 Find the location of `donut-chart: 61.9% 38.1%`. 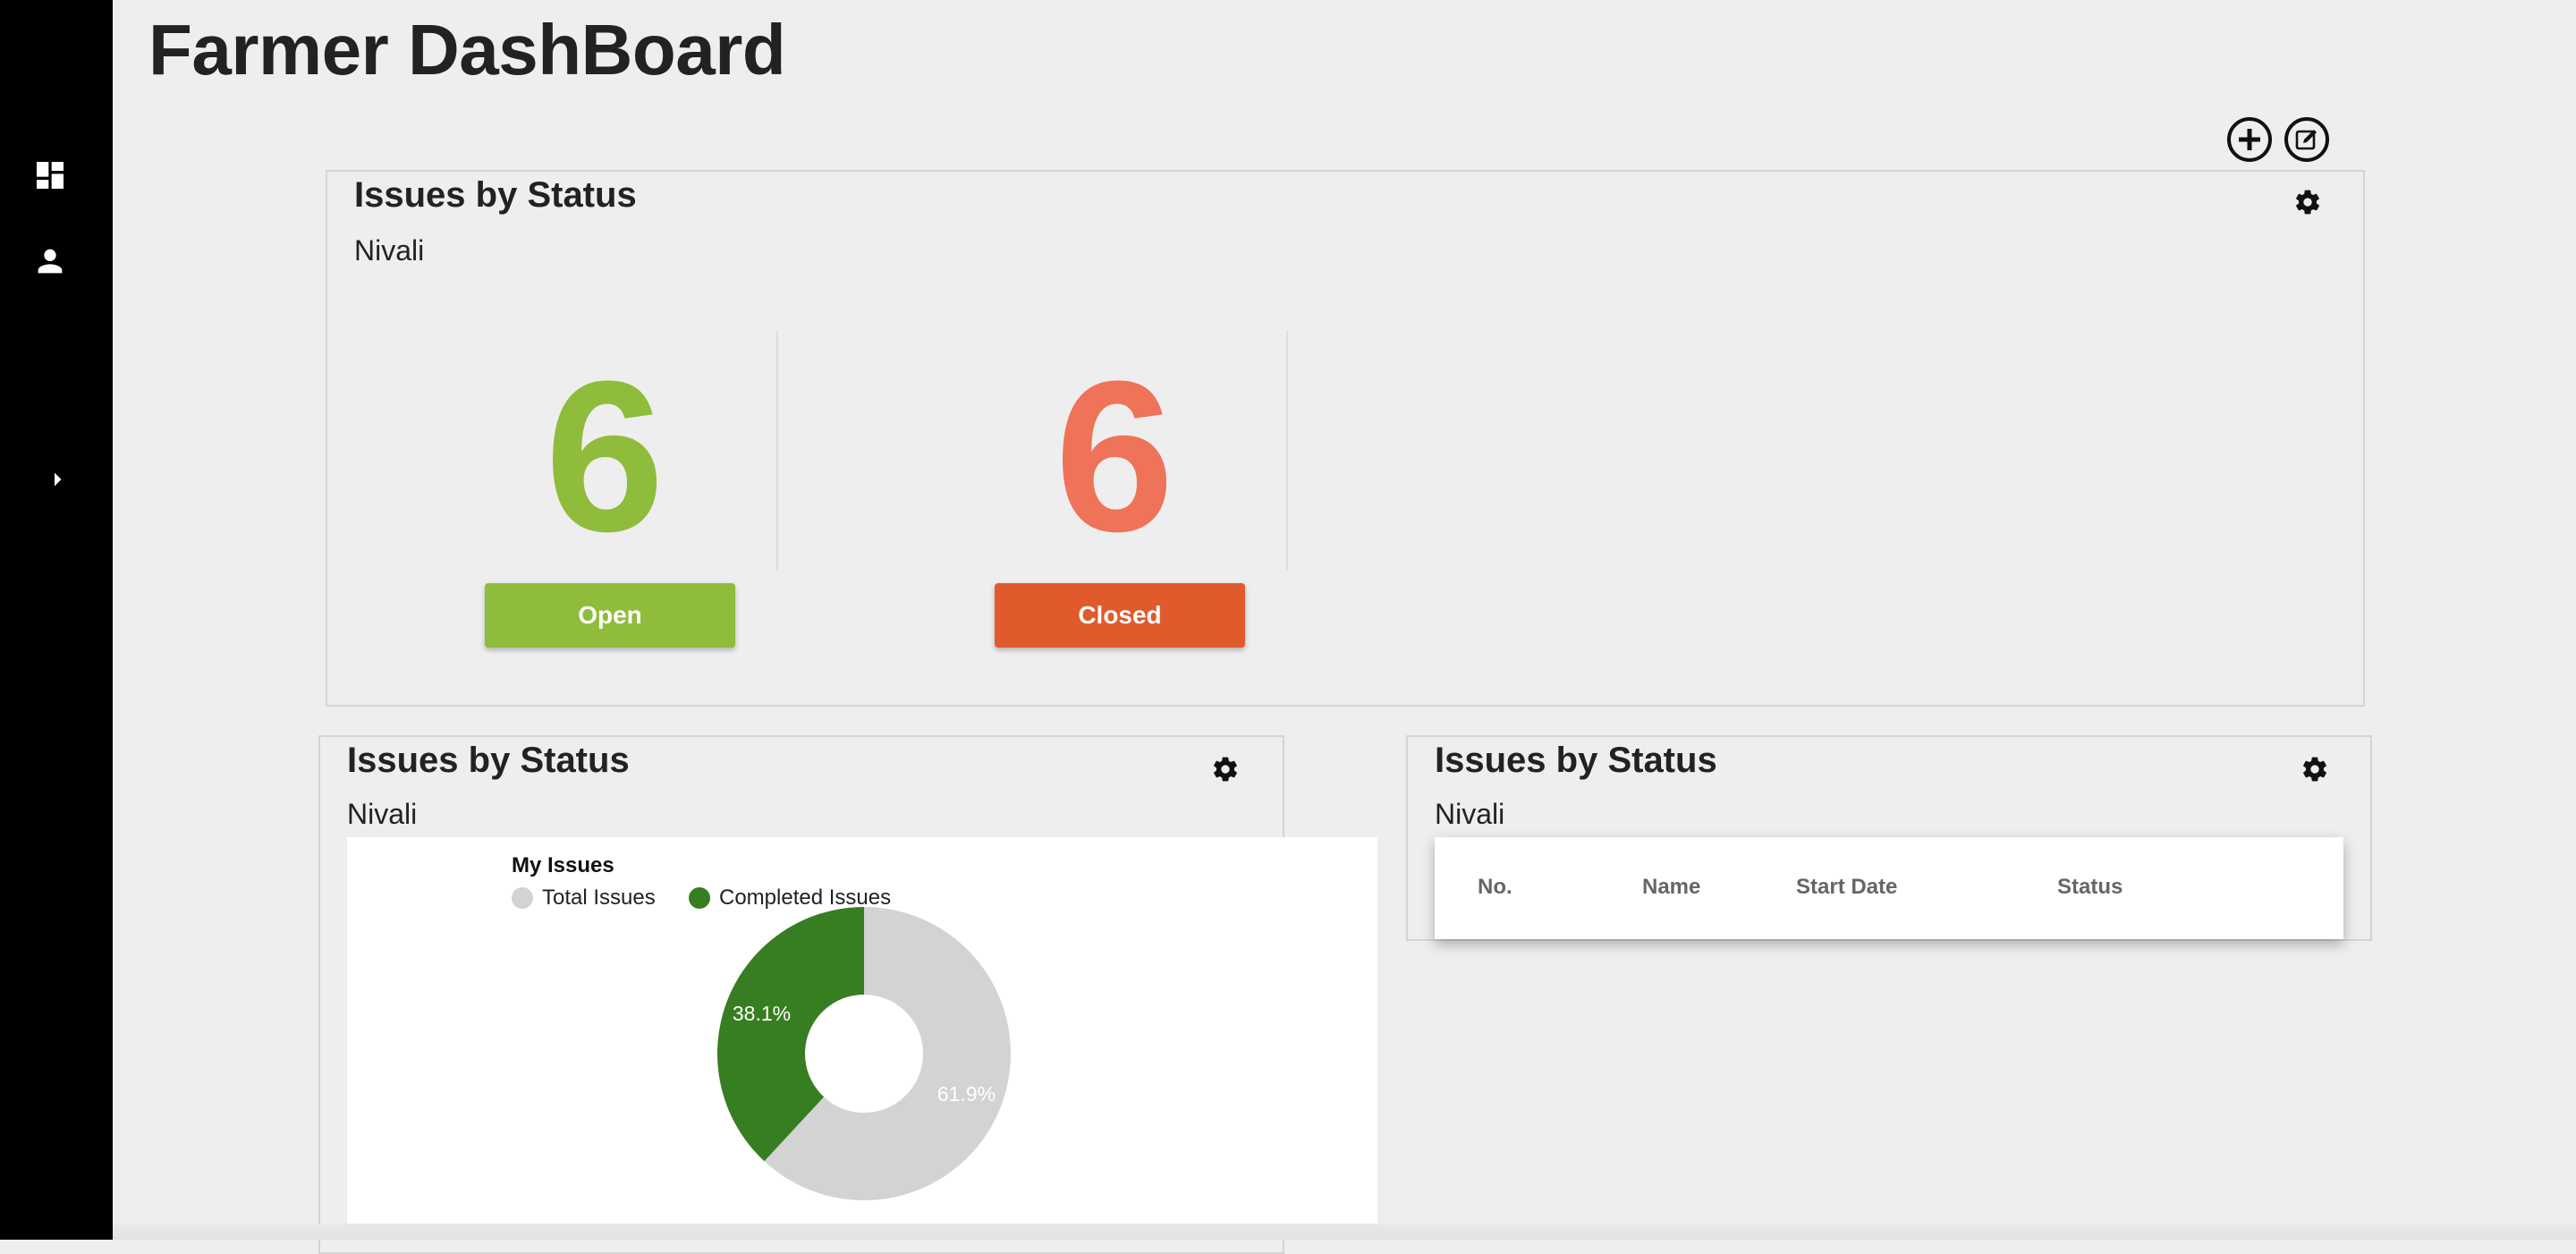

donut-chart: 61.9% 38.1% is located at coordinates (864, 1053).